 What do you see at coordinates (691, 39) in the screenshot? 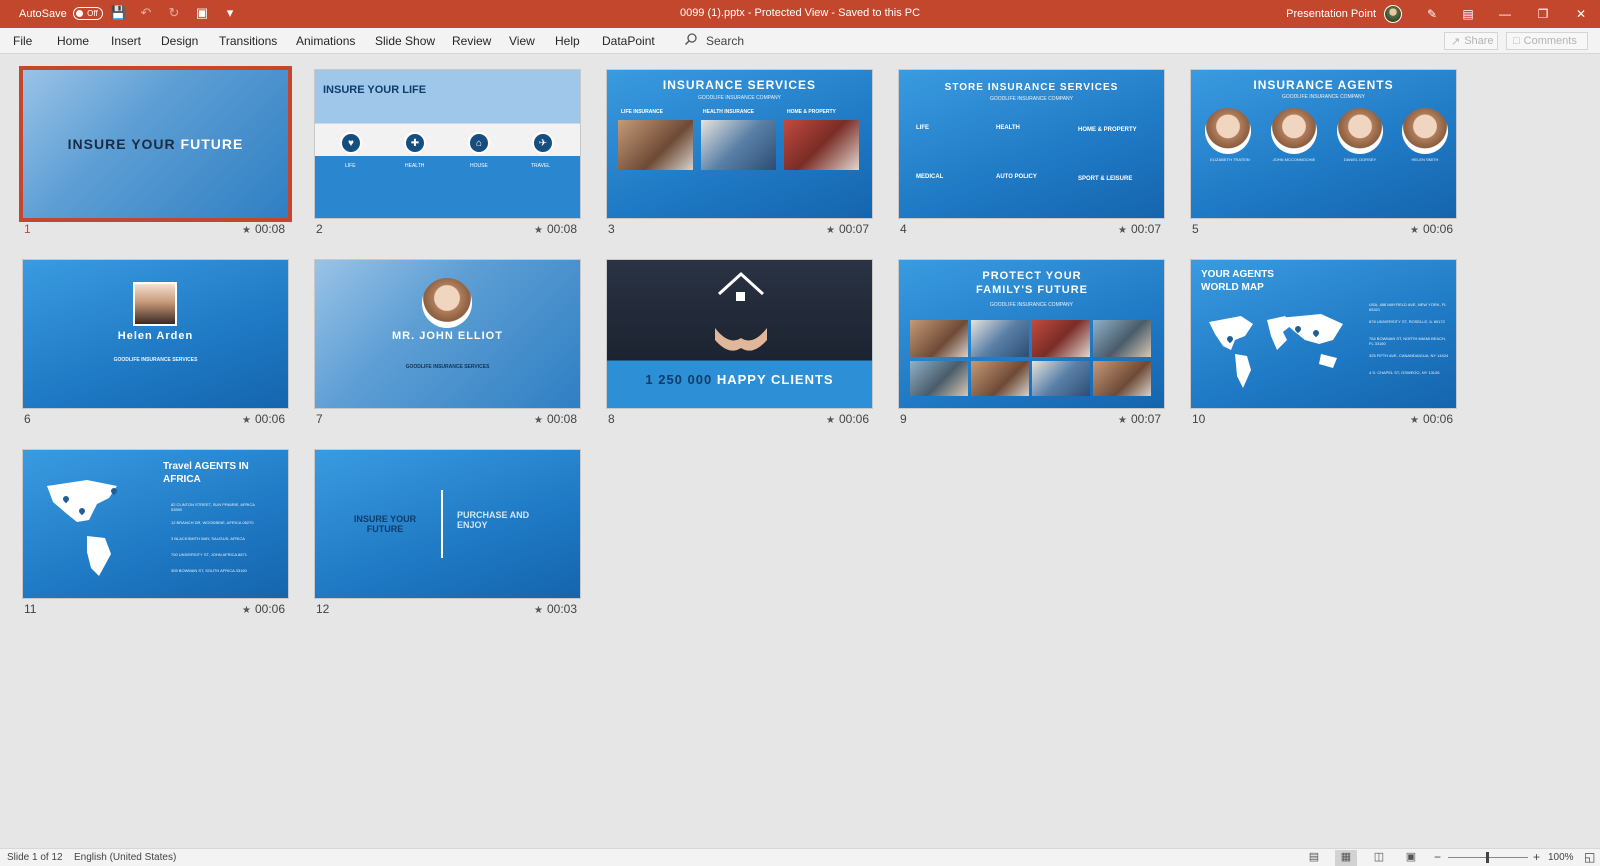
I see `search-icon` at bounding box center [691, 39].